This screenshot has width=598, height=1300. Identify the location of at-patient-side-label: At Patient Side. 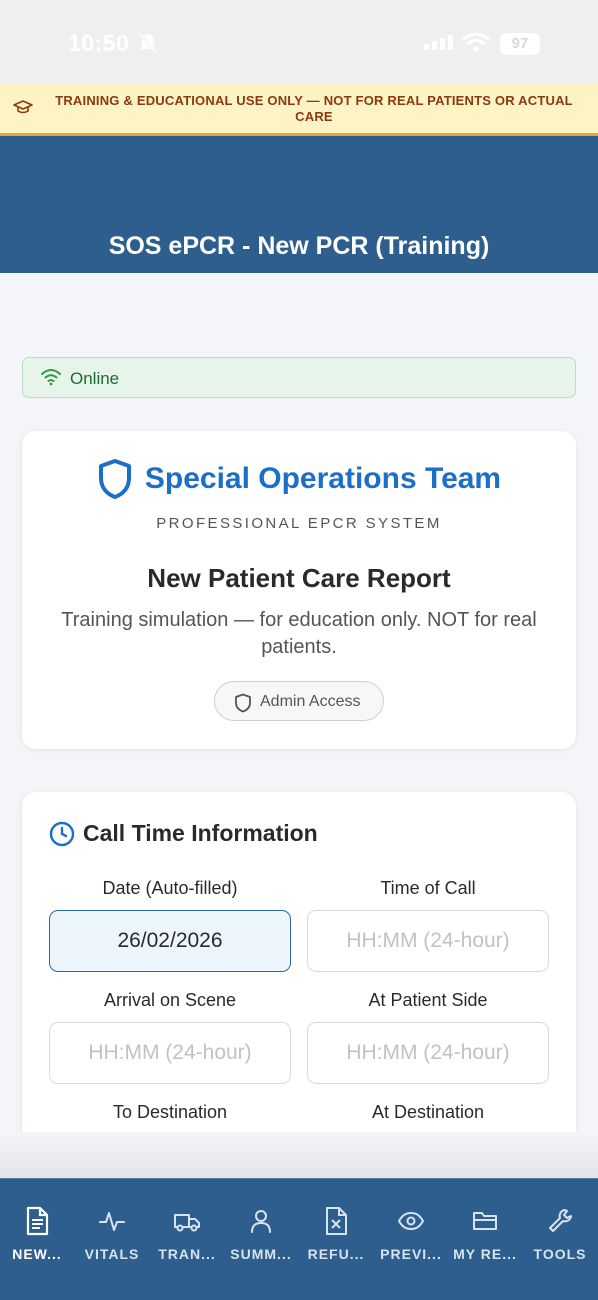
(428, 1000).